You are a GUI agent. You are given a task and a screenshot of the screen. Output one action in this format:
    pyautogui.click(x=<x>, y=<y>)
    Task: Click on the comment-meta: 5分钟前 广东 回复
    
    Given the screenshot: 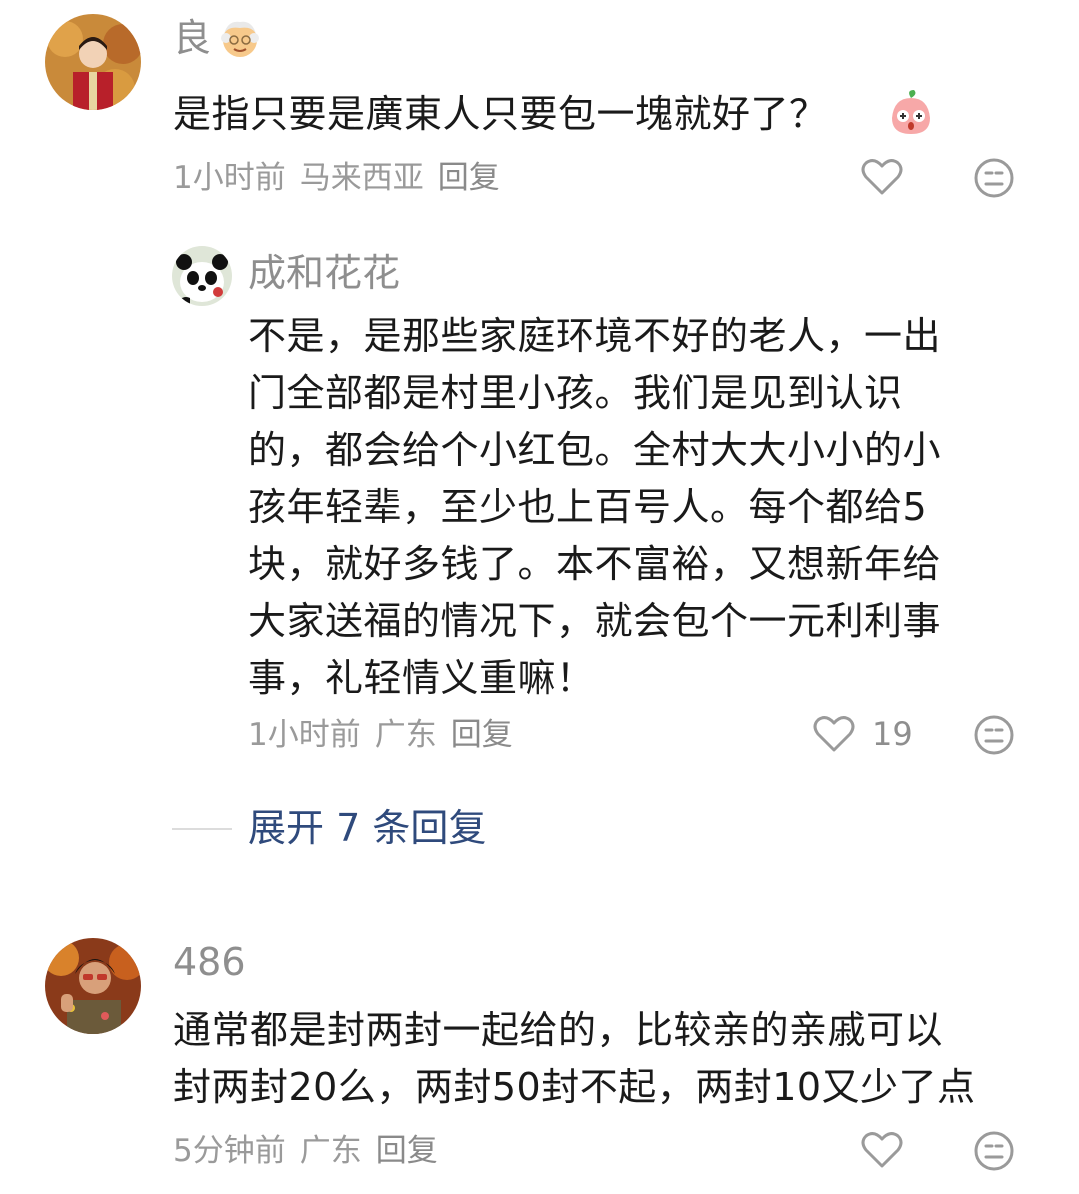 What is the action you would take?
    pyautogui.click(x=312, y=1151)
    